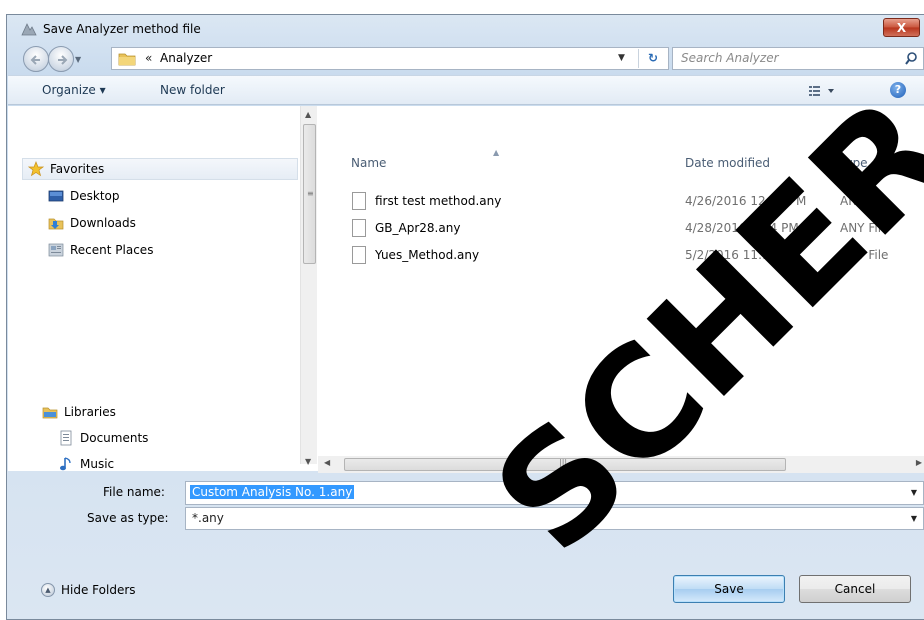  What do you see at coordinates (308, 286) in the screenshot?
I see `nav-pane-vertical-scrollbar: ▲ ≡ ▼` at bounding box center [308, 286].